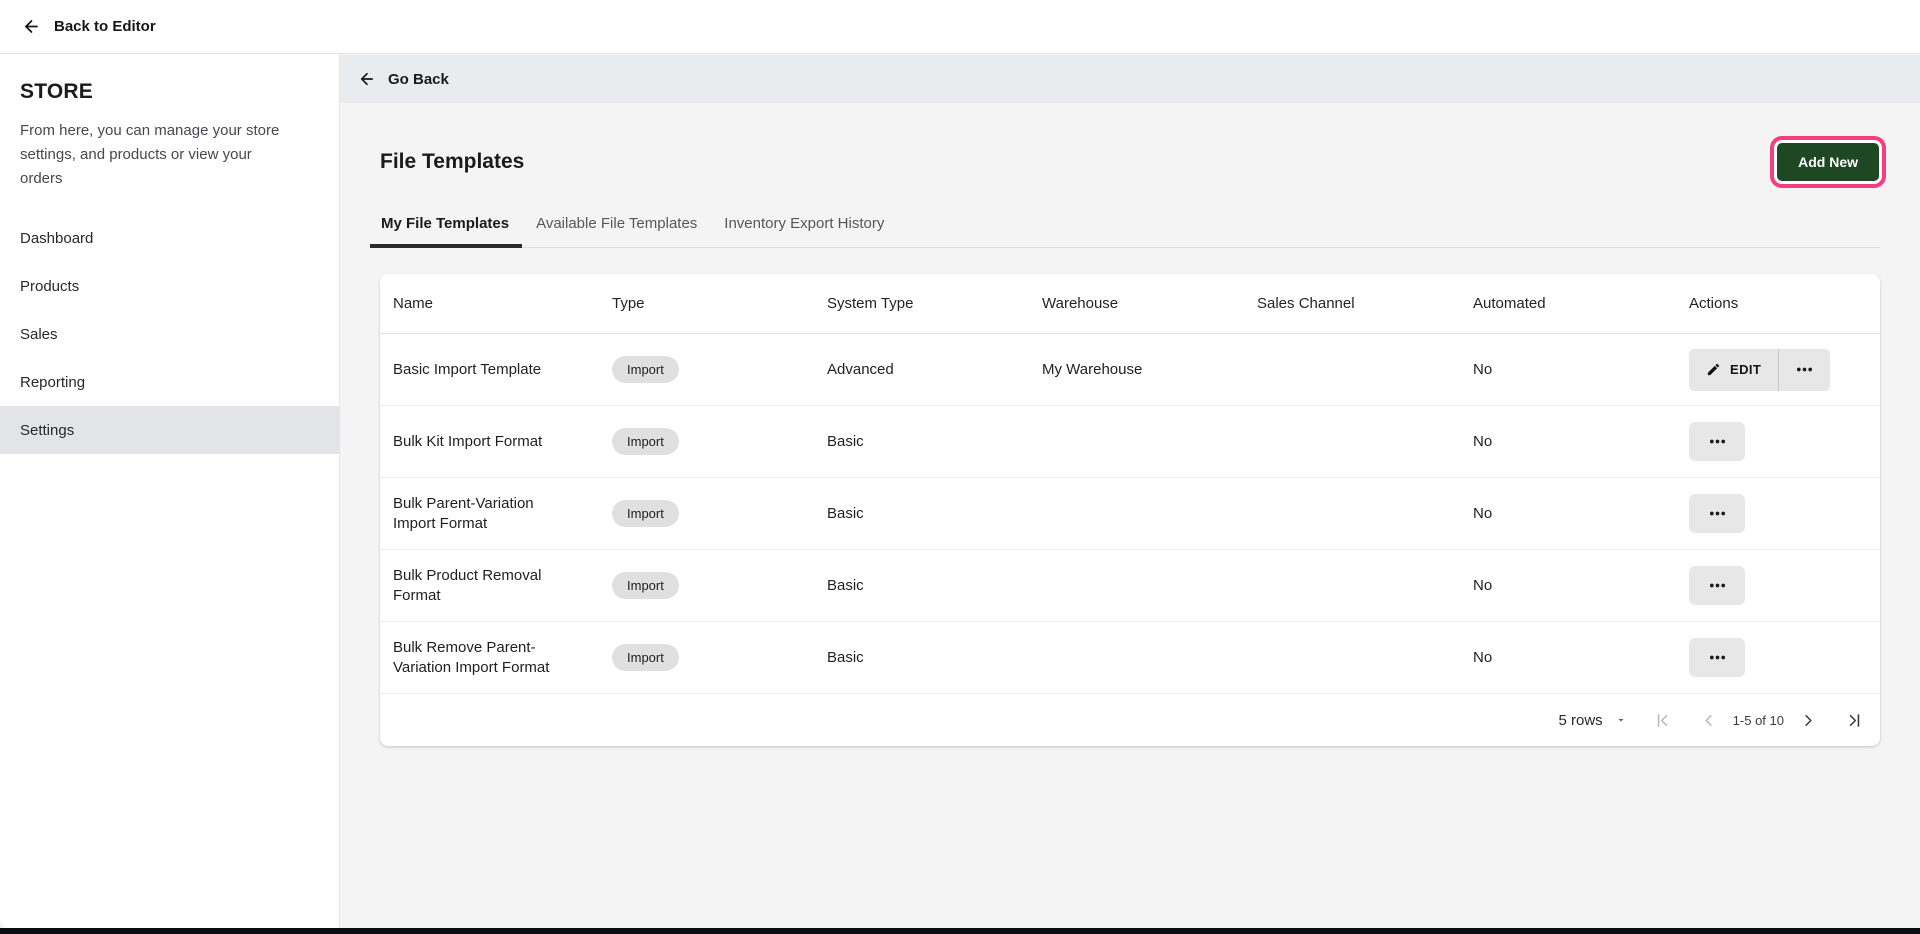  Describe the element at coordinates (1828, 162) in the screenshot. I see `add-new-button: Add New` at that location.